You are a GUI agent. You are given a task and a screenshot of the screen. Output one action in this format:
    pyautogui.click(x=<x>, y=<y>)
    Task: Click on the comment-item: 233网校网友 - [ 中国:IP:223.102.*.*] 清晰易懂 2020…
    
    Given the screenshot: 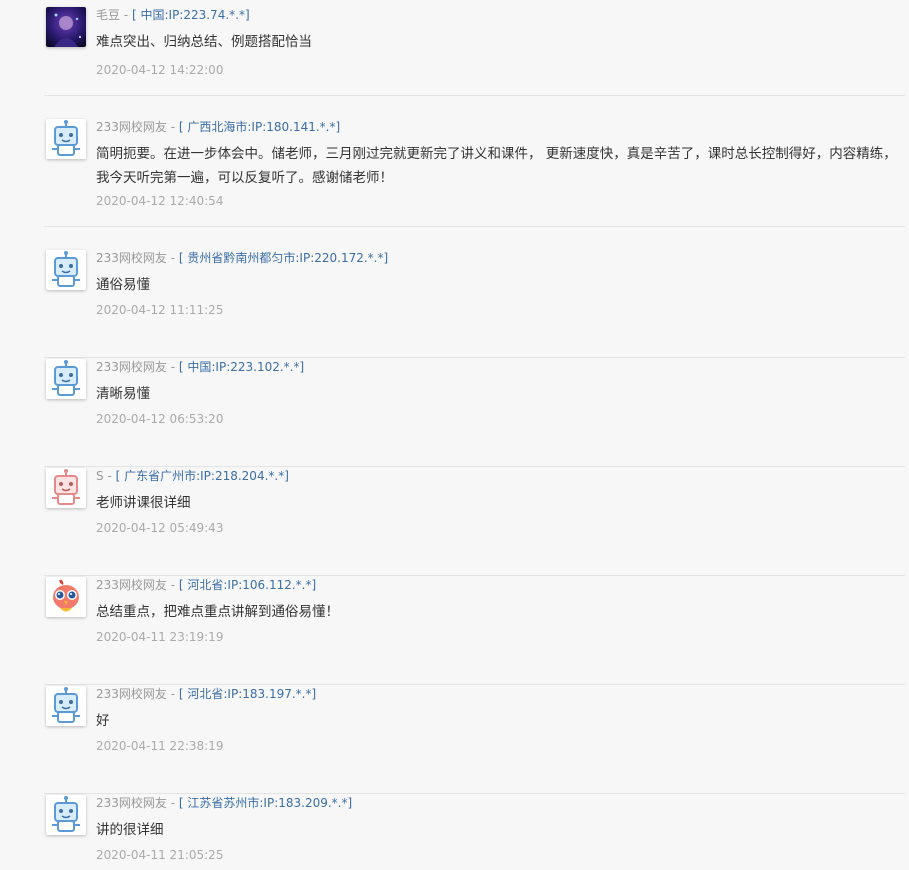 What is the action you would take?
    pyautogui.click(x=474, y=412)
    